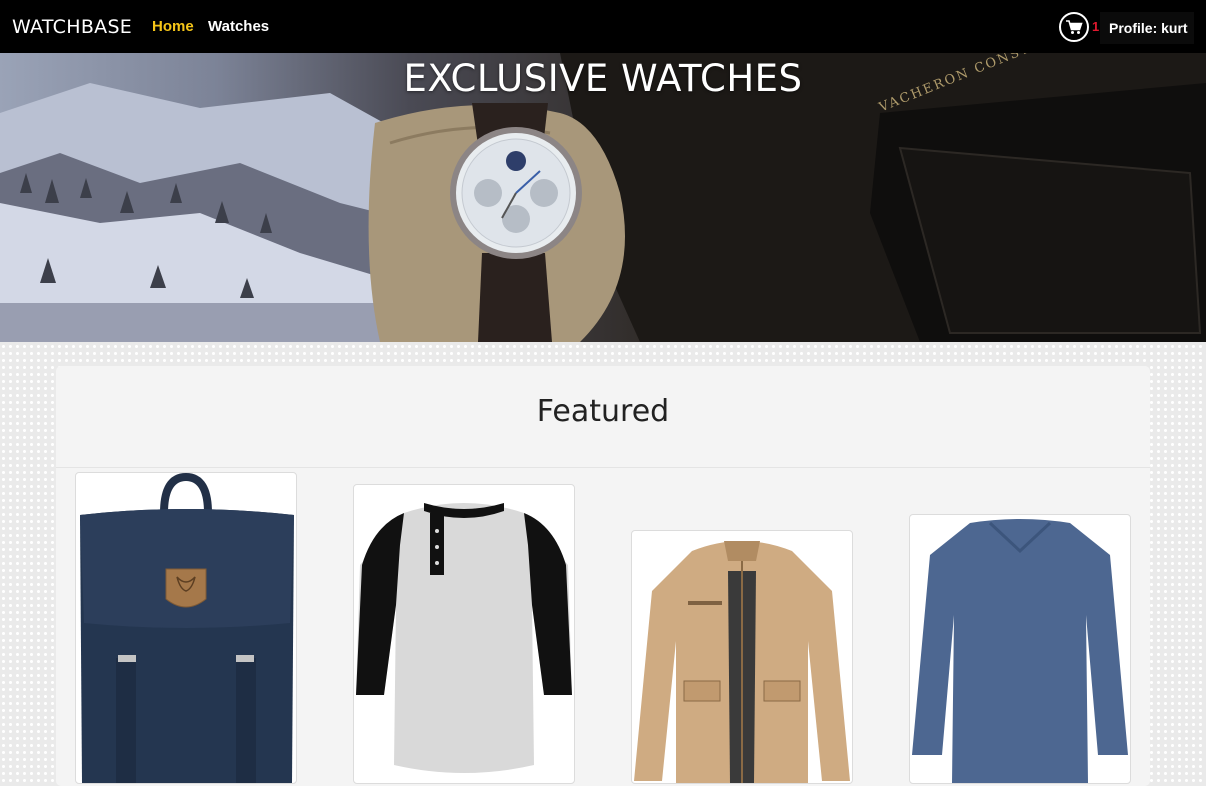  I want to click on featured-heading: Featured, so click(603, 411).